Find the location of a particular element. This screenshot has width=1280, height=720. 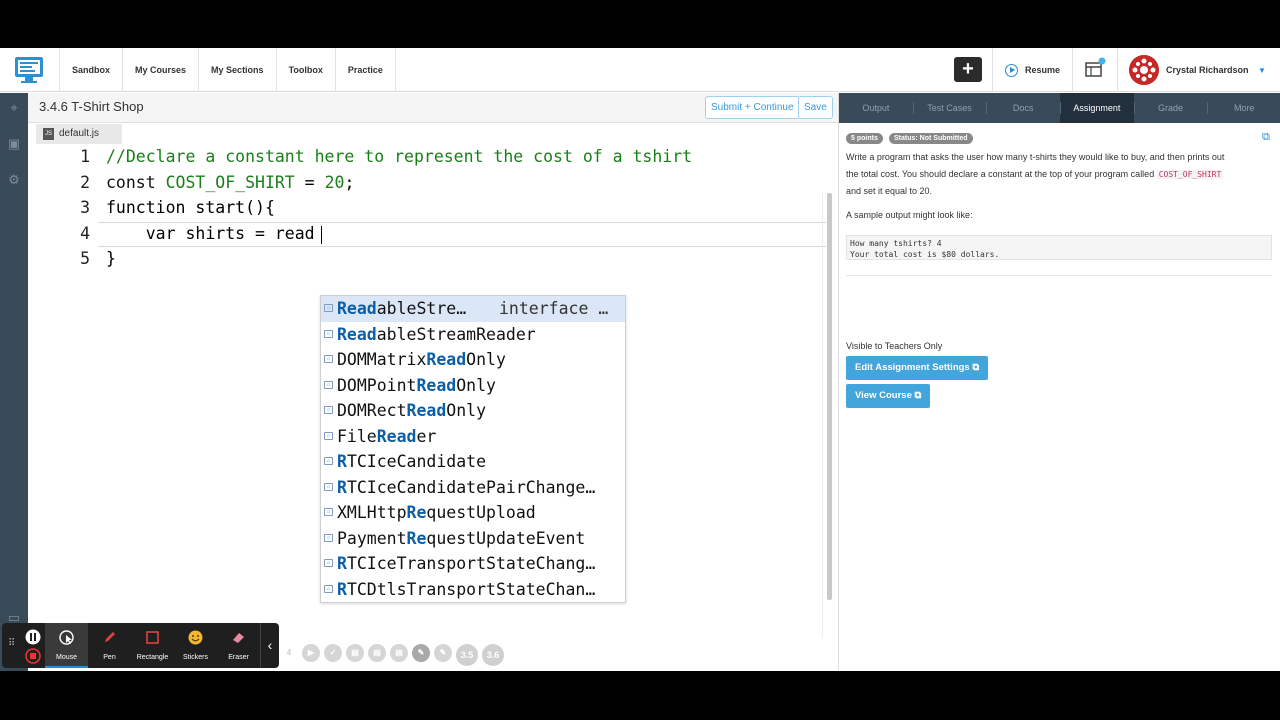

text-caret is located at coordinates (321, 235).